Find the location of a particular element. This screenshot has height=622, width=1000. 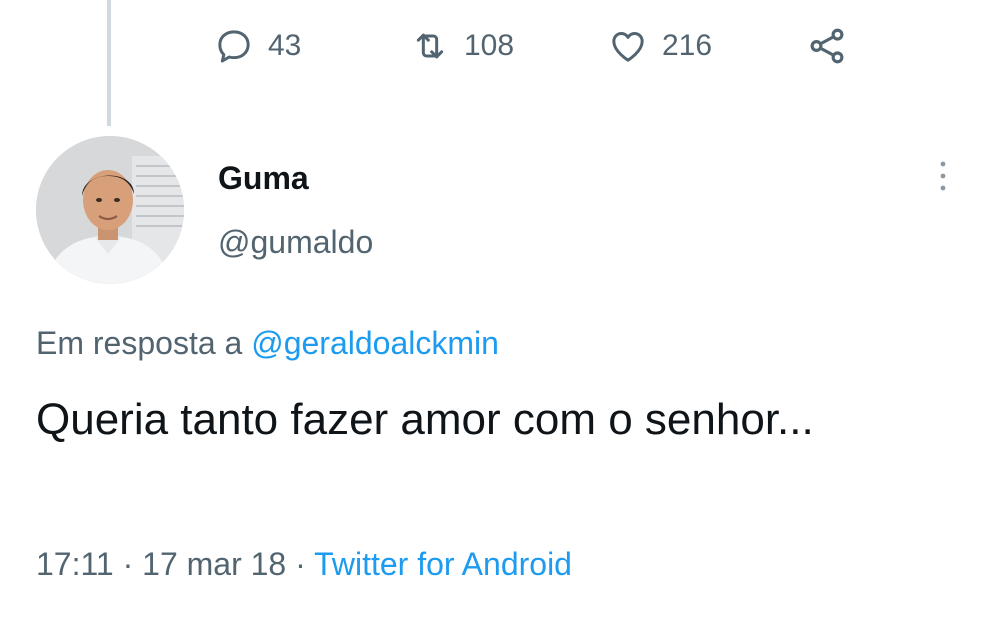

avatar is located at coordinates (110, 210).